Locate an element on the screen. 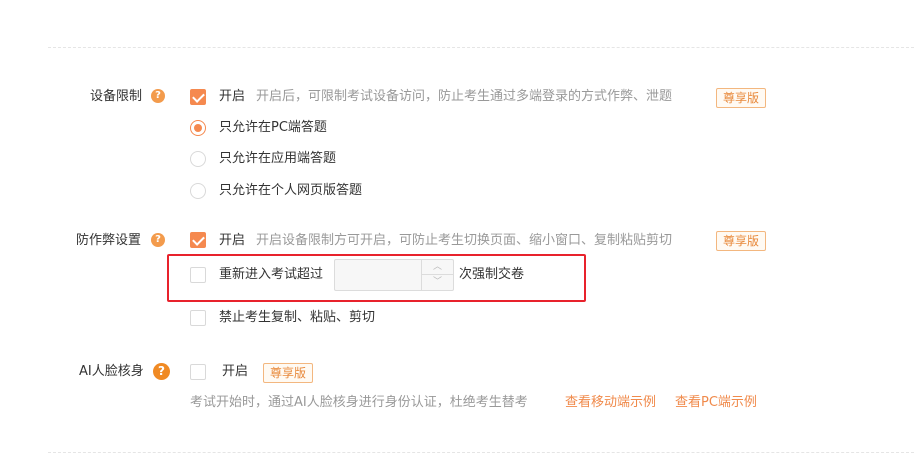  device-option-app-label: 只允许在应用端答题 is located at coordinates (277, 159).